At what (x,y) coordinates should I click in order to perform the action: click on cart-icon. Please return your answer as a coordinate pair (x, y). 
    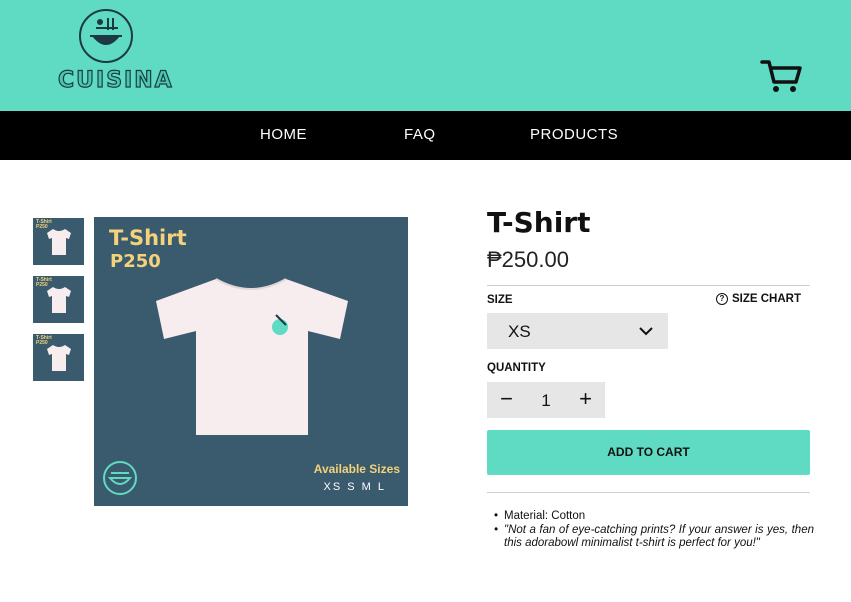
    Looking at the image, I should click on (781, 76).